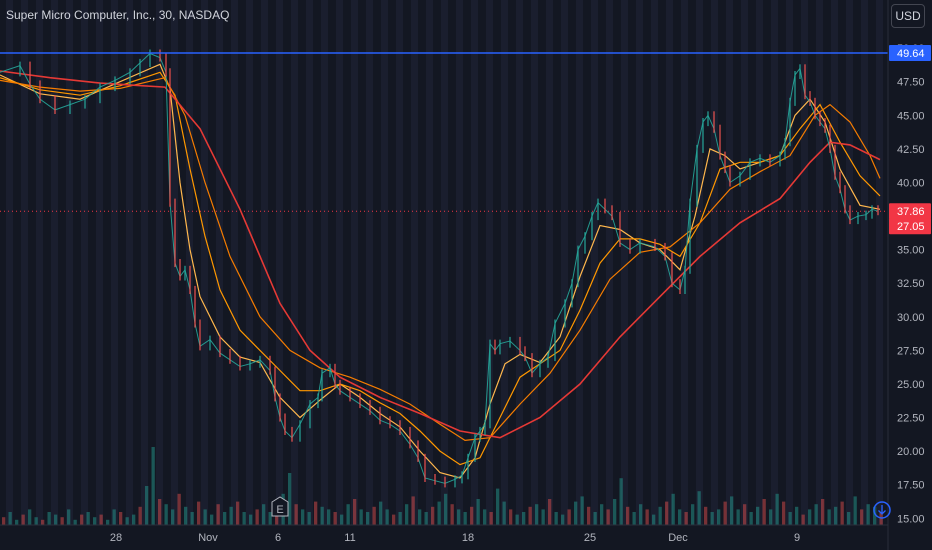 This screenshot has width=932, height=550. What do you see at coordinates (911, 54) in the screenshot?
I see `resistance-price-tag: 49.64` at bounding box center [911, 54].